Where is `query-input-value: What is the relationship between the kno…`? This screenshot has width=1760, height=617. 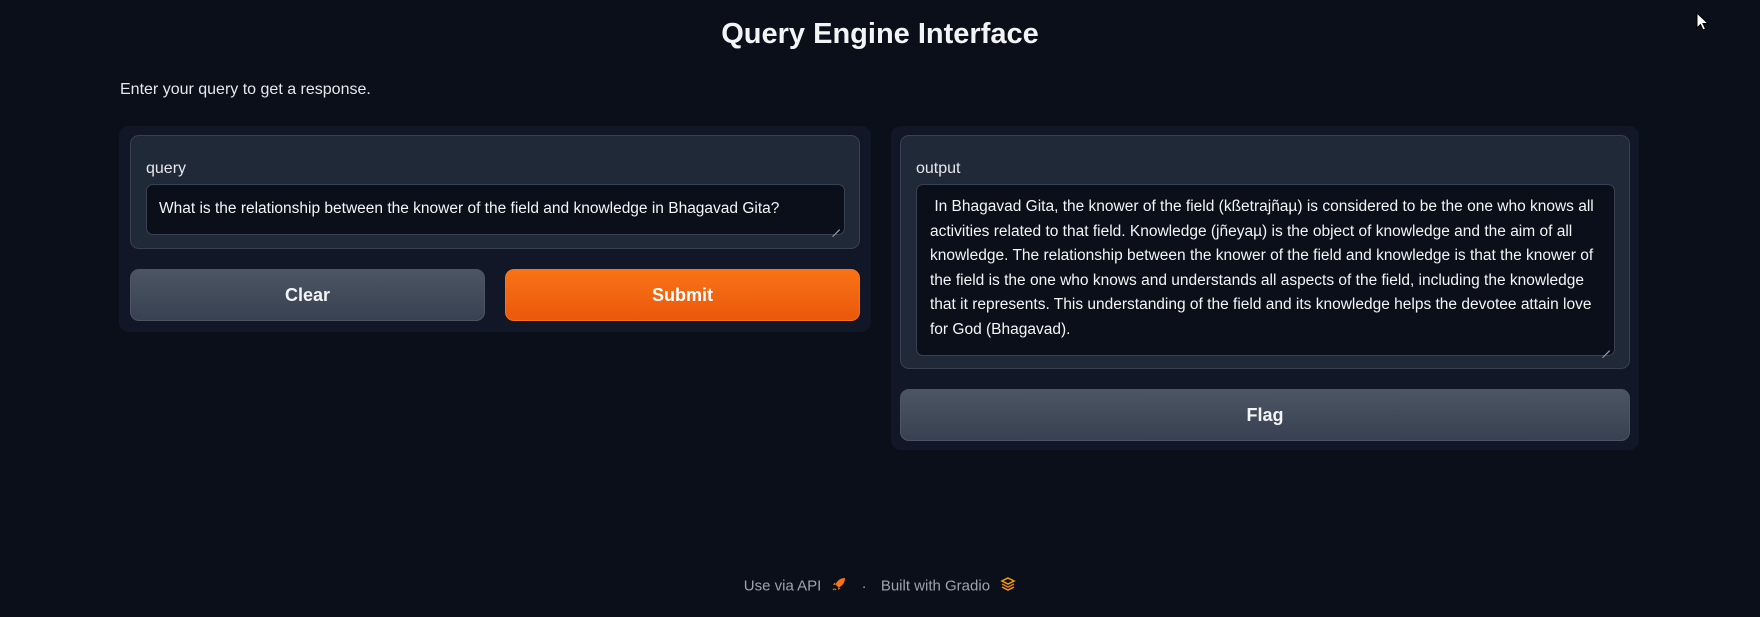 query-input-value: What is the relationship between the kno… is located at coordinates (469, 208).